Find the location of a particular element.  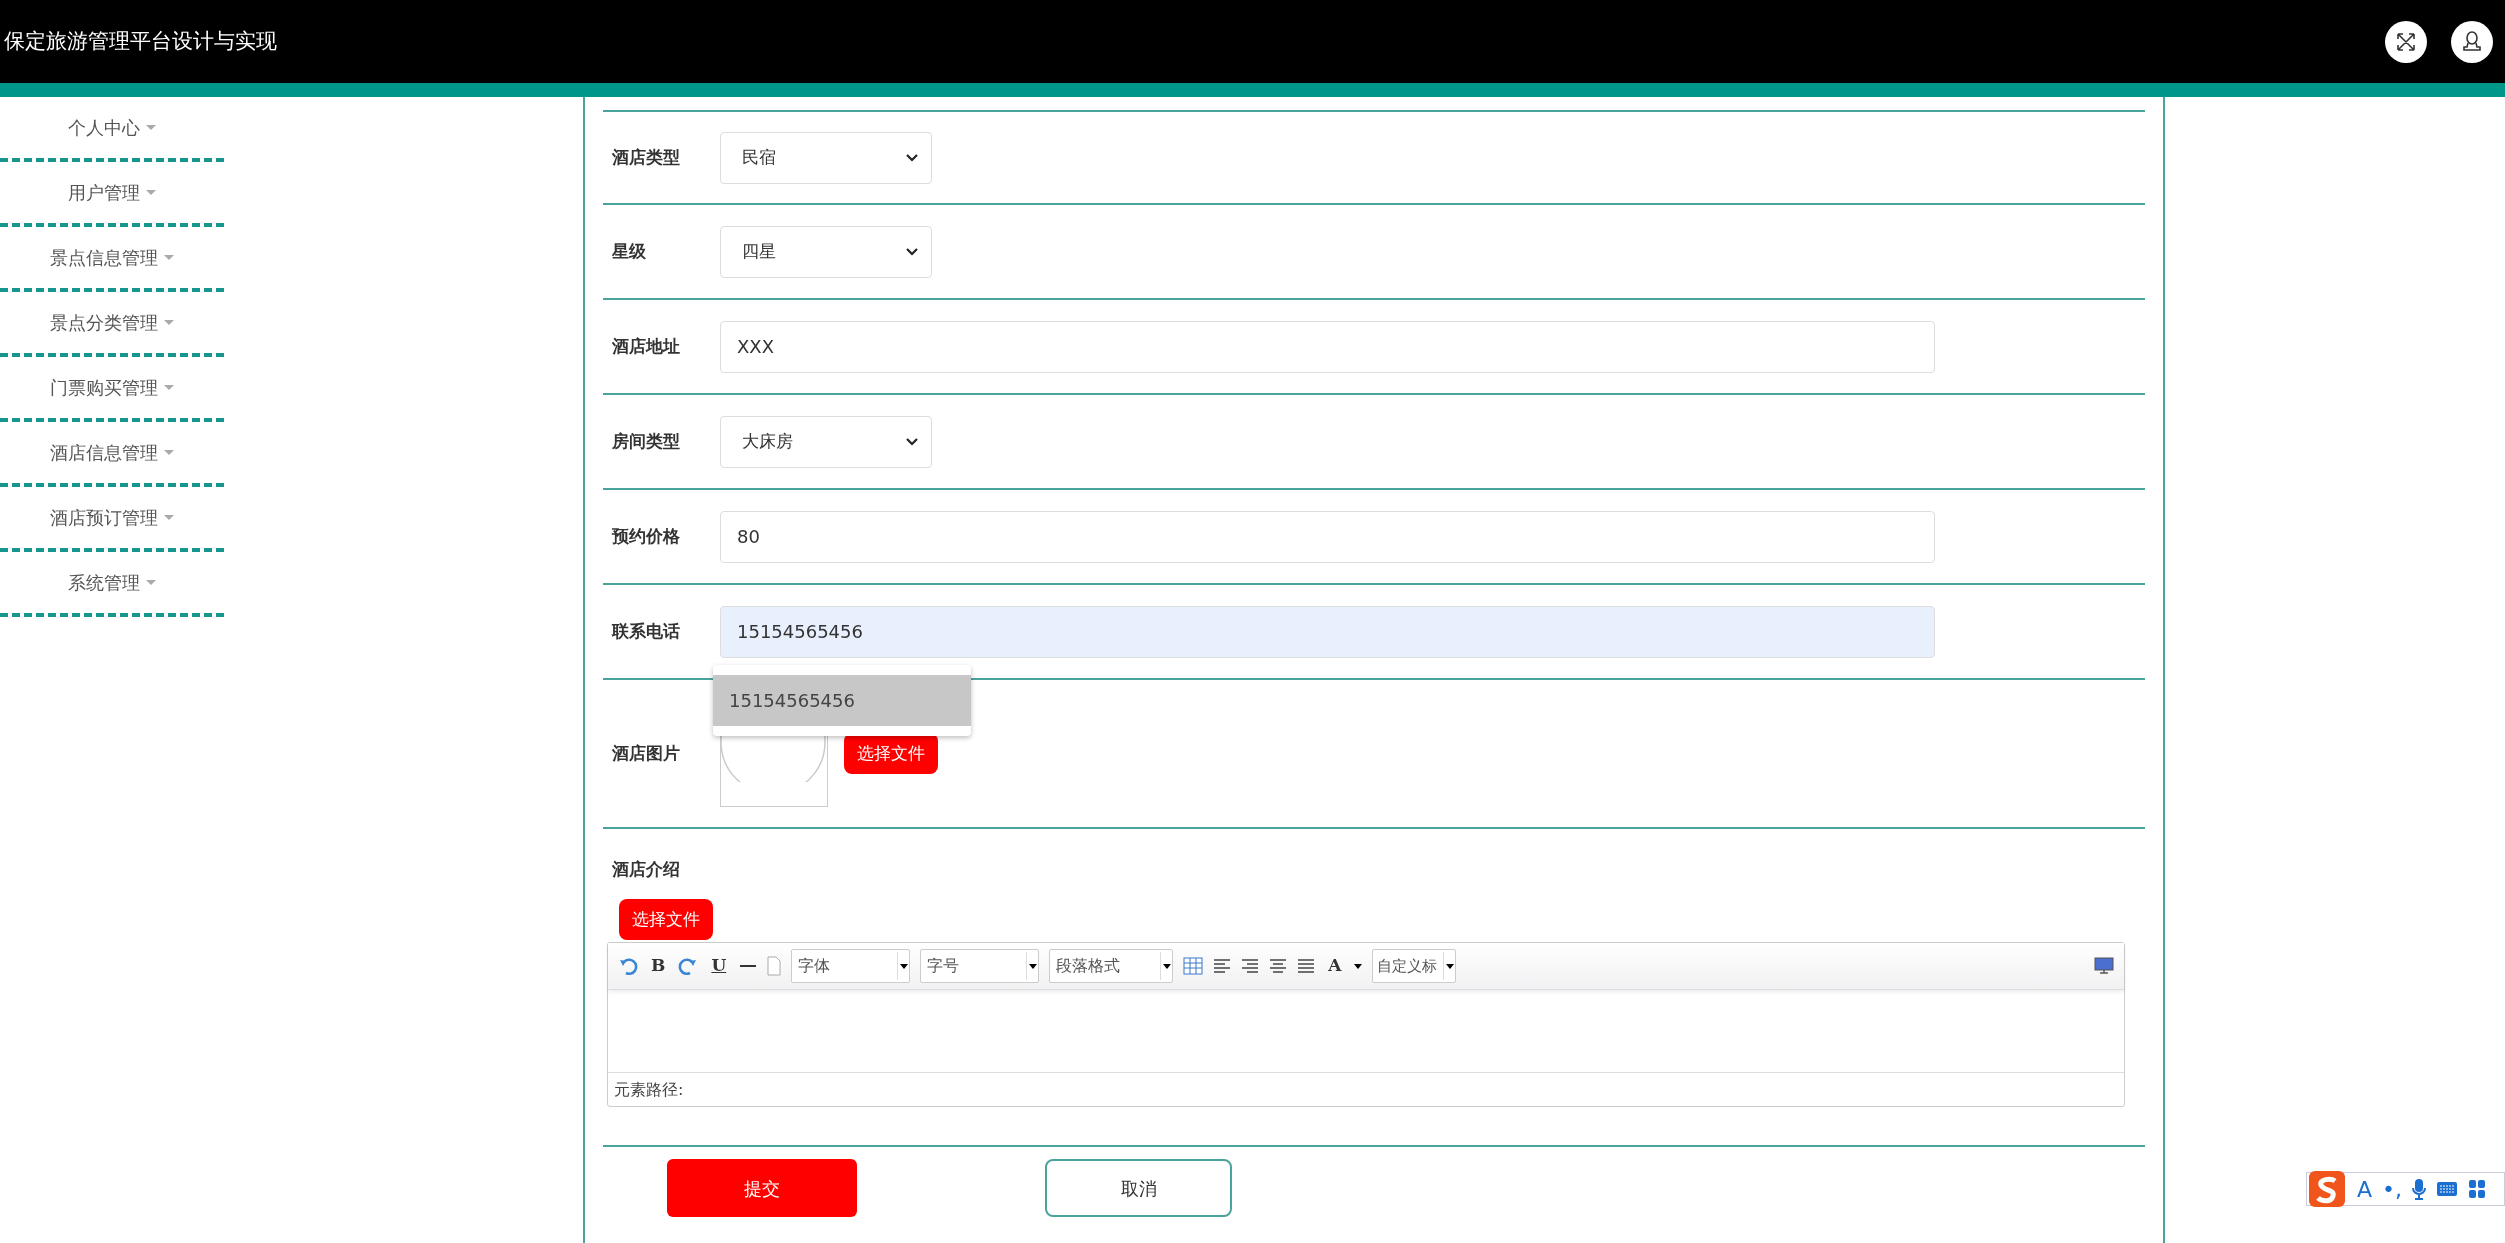

undo-icon is located at coordinates (628, 966).